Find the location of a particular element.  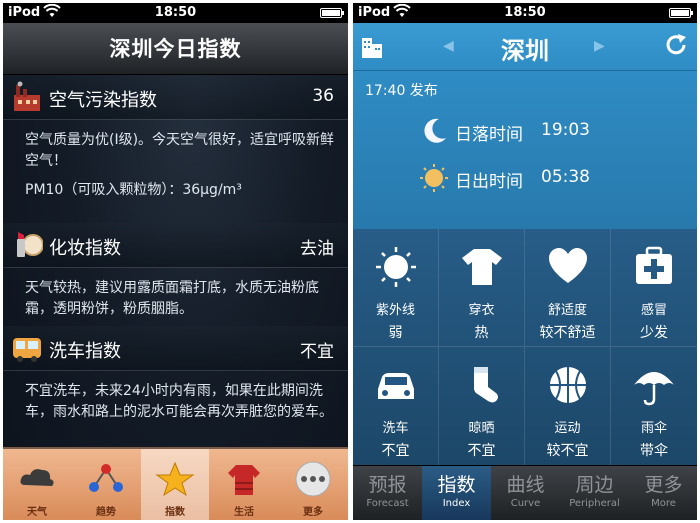

tab-sublabel: Forecast is located at coordinates (387, 503).